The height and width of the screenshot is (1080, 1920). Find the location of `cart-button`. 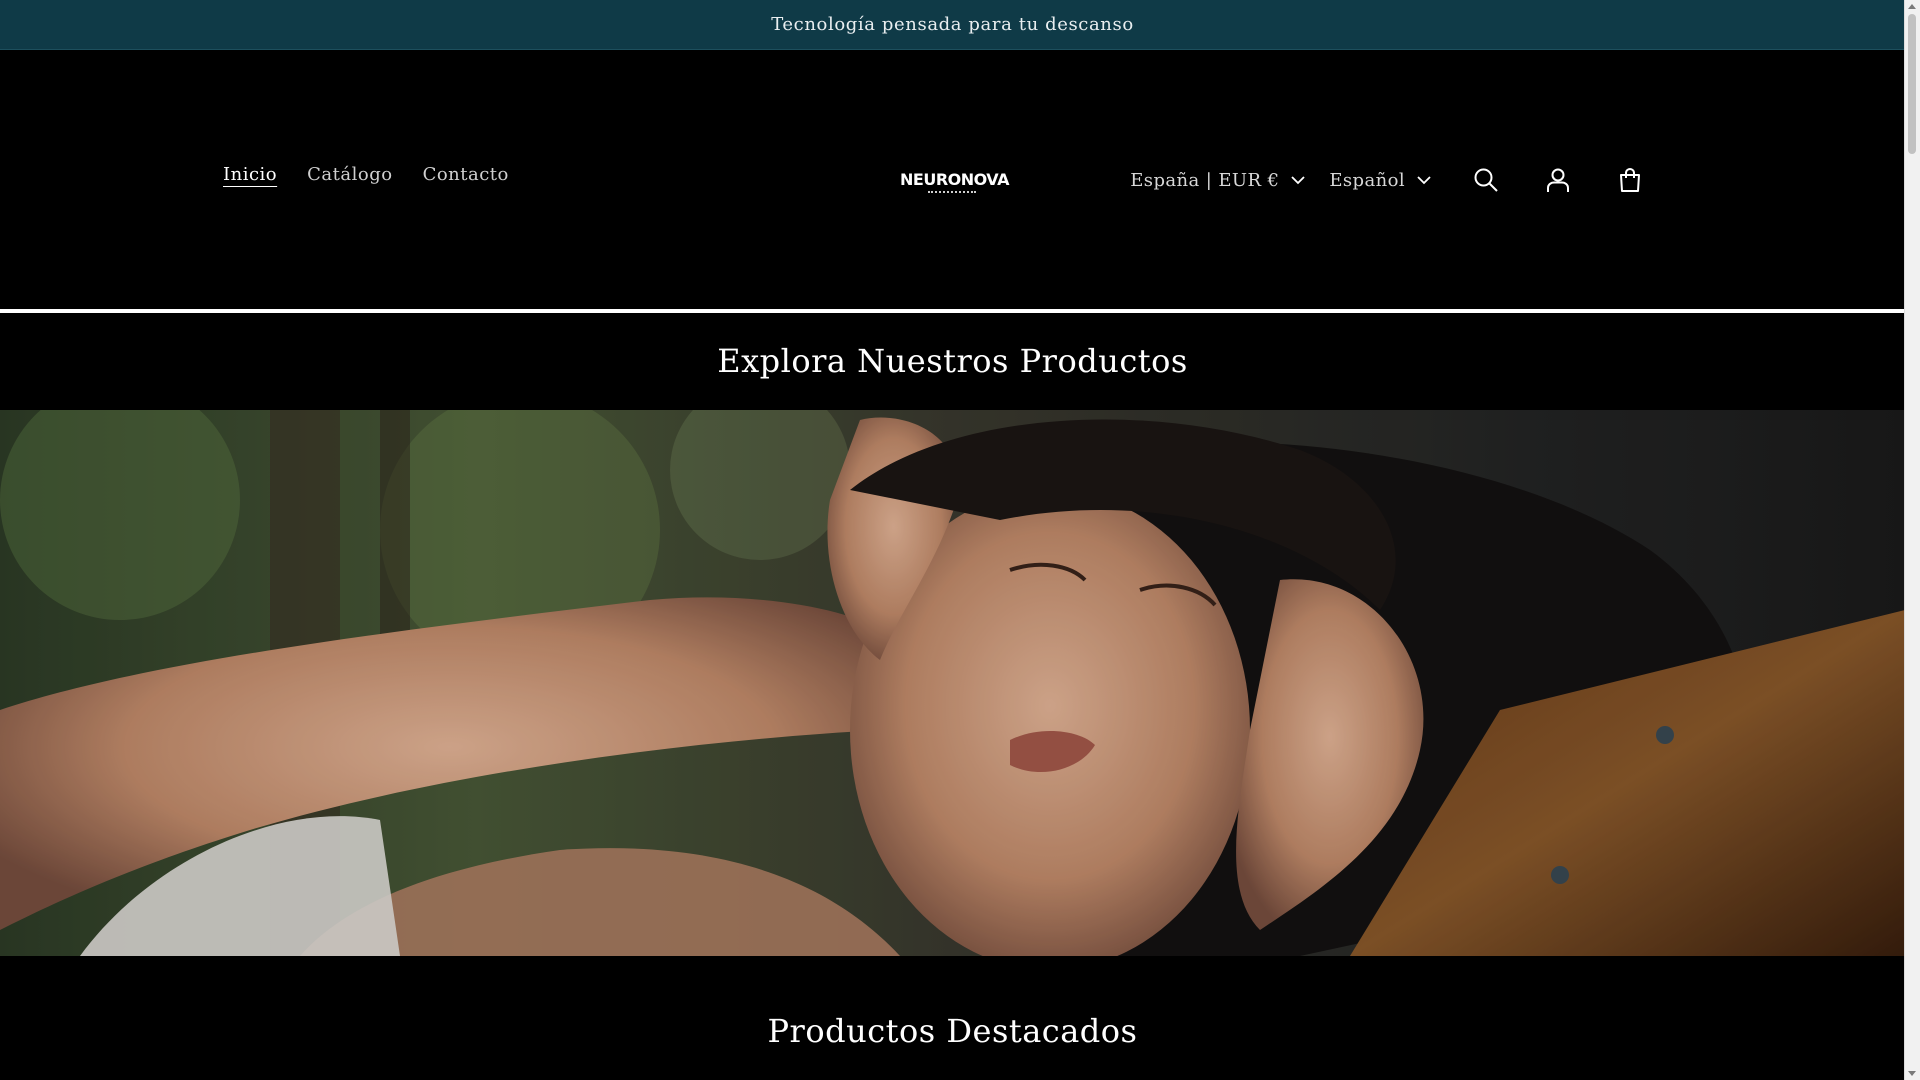

cart-button is located at coordinates (1630, 180).